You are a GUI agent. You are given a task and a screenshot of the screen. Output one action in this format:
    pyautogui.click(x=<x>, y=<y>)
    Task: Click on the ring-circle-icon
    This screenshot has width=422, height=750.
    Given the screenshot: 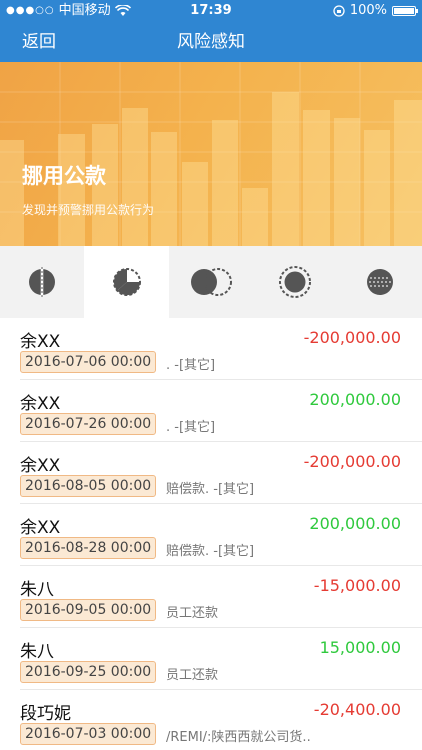 What is the action you would take?
    pyautogui.click(x=295, y=282)
    